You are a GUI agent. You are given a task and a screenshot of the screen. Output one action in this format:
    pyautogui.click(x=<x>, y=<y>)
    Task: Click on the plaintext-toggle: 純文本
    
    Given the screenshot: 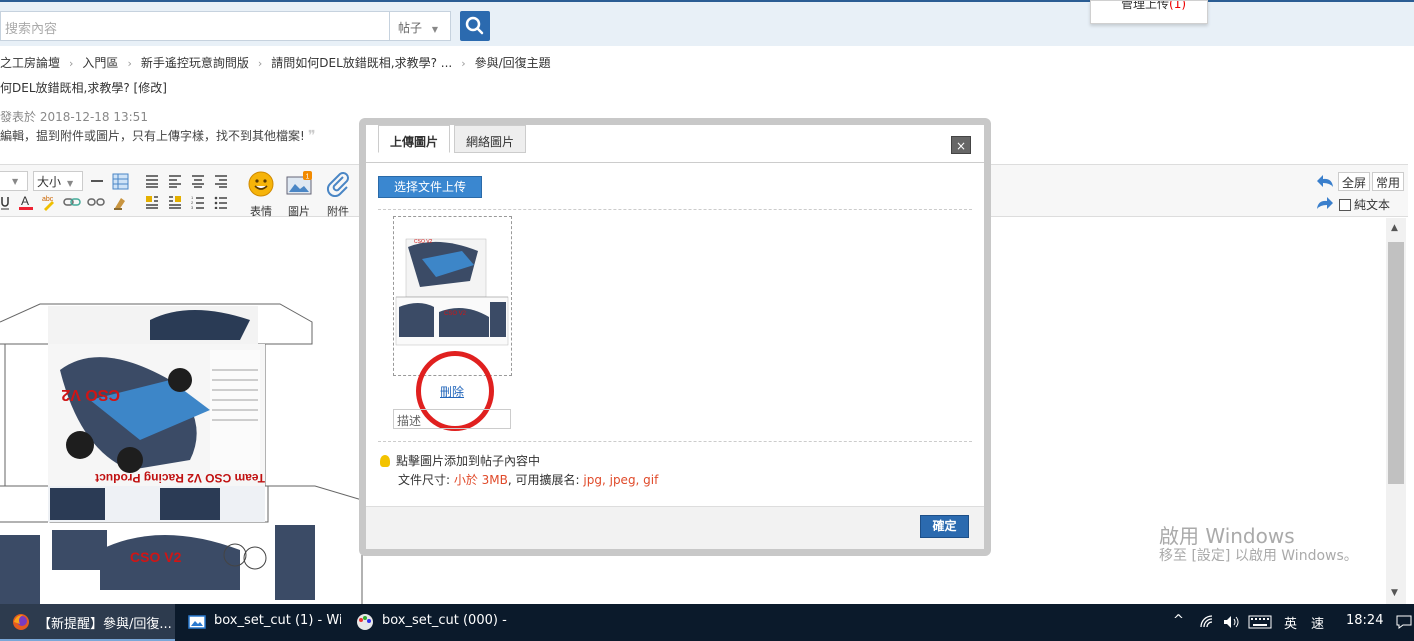 What is the action you would take?
    pyautogui.click(x=1364, y=204)
    